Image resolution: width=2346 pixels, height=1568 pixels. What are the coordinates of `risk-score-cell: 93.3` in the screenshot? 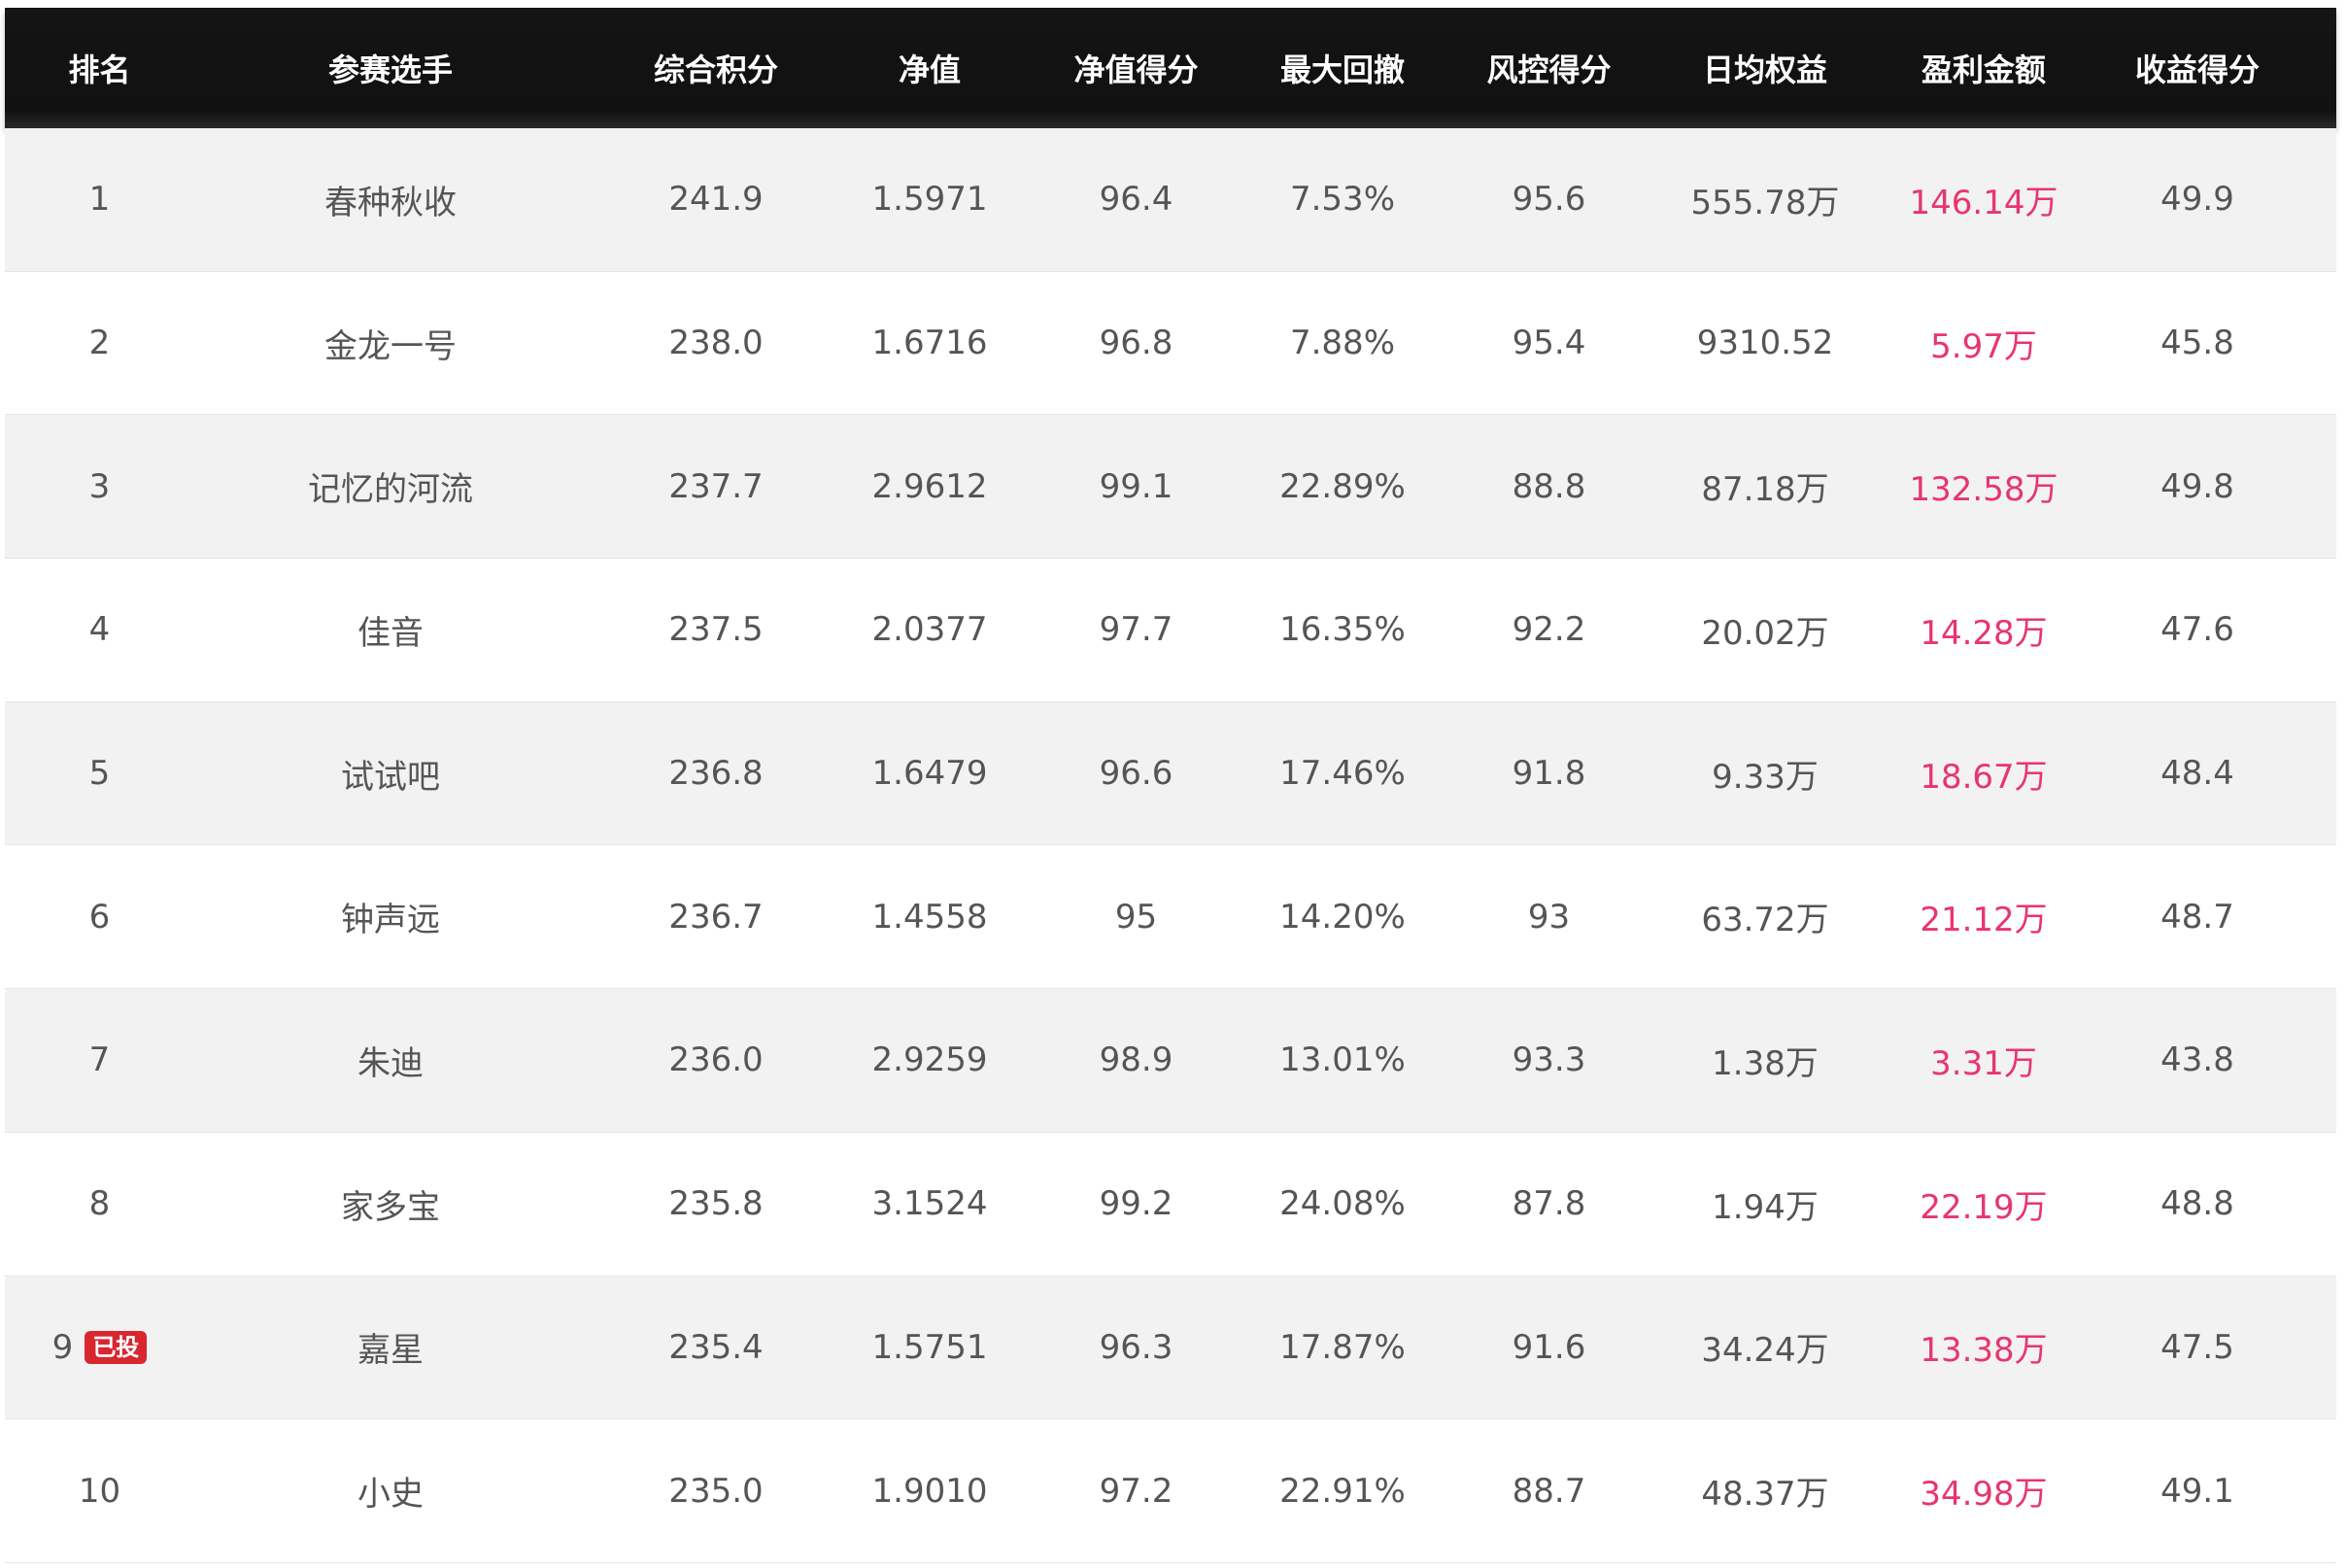 It's located at (1549, 1060).